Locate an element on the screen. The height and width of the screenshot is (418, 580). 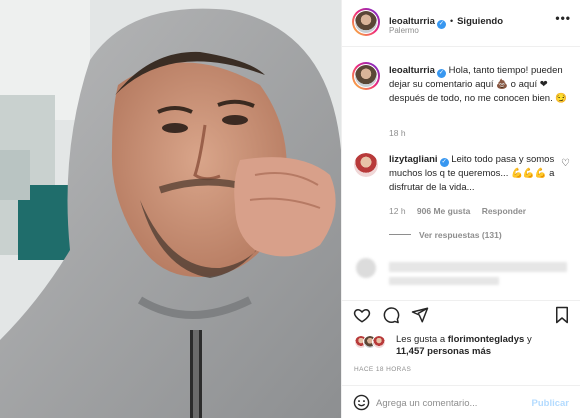
view-replies: Ver respuestas (131) is located at coordinates (445, 235).